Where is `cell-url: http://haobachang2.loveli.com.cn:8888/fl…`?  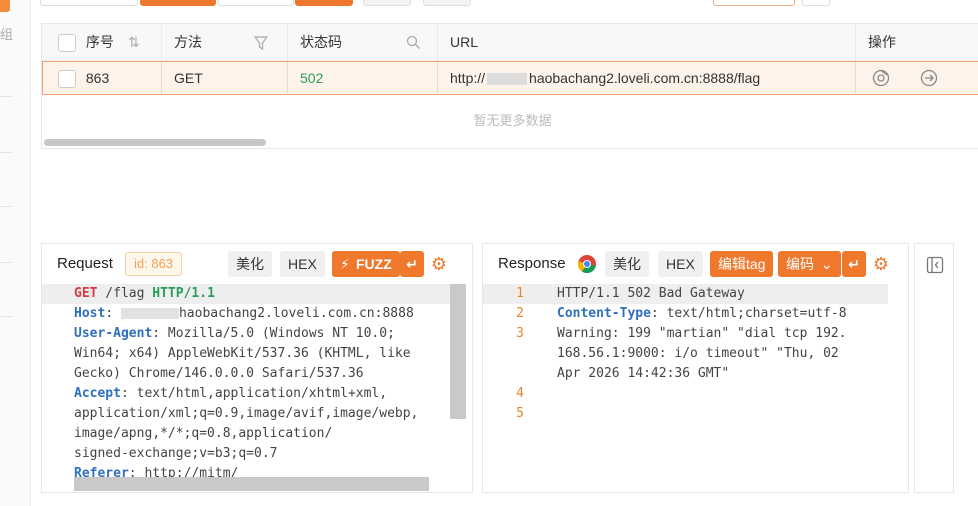
cell-url: http://haobachang2.loveli.com.cn:8888/fl… is located at coordinates (647, 78).